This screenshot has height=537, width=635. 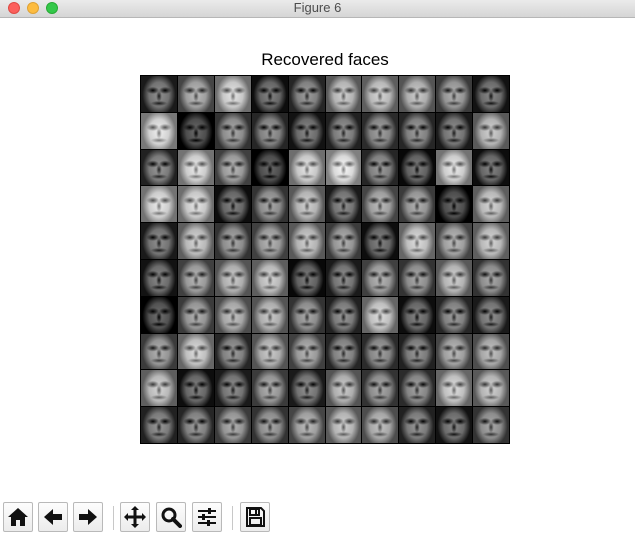 I want to click on magnifier-icon, so click(x=171, y=517).